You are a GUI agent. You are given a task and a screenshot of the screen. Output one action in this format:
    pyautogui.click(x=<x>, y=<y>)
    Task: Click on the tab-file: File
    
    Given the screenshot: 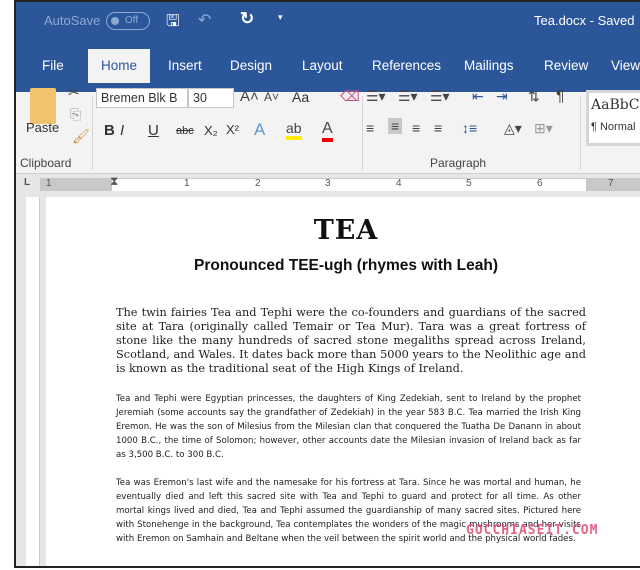 What is the action you would take?
    pyautogui.click(x=53, y=66)
    